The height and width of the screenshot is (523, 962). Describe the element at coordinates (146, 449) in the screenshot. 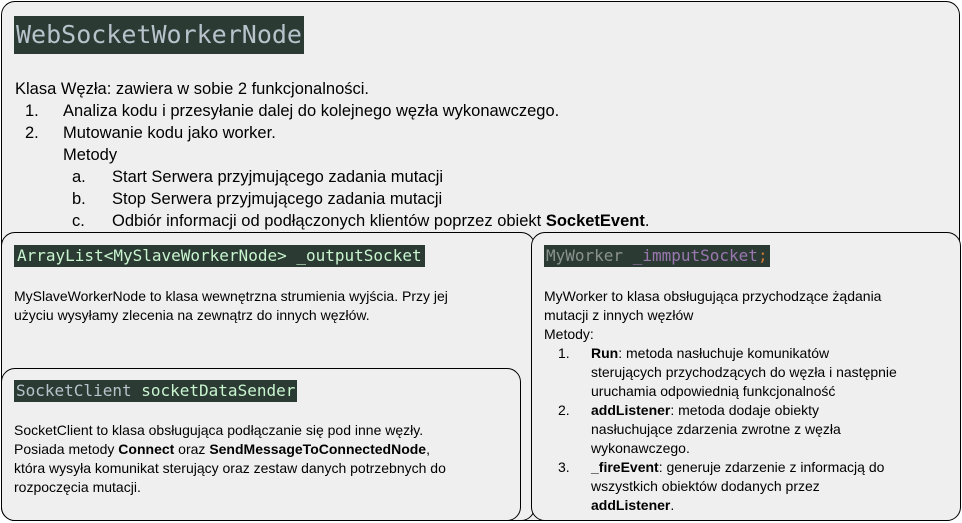

I see `connect-keyword: Connect` at that location.